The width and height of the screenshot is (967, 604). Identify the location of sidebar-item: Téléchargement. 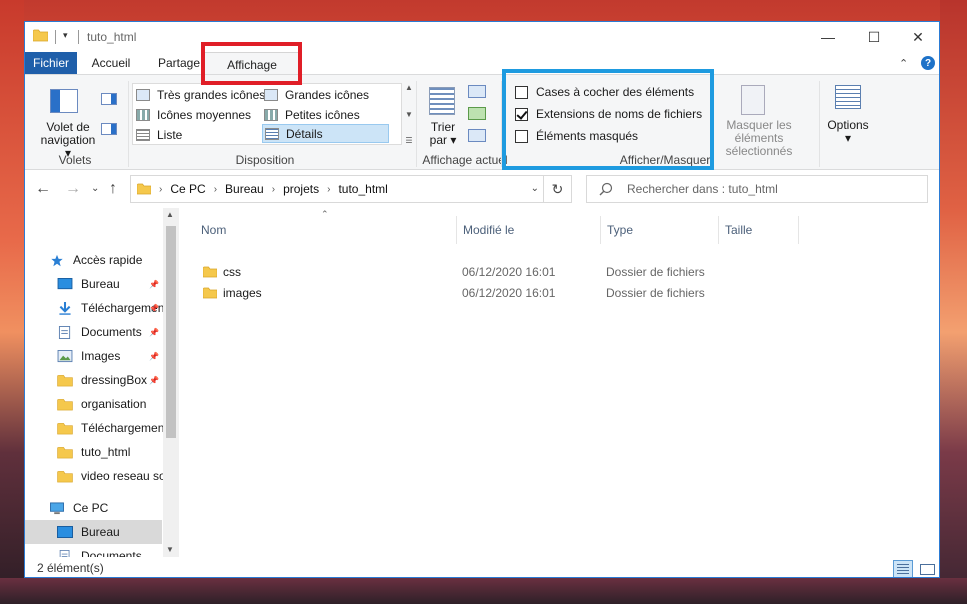
(96, 428).